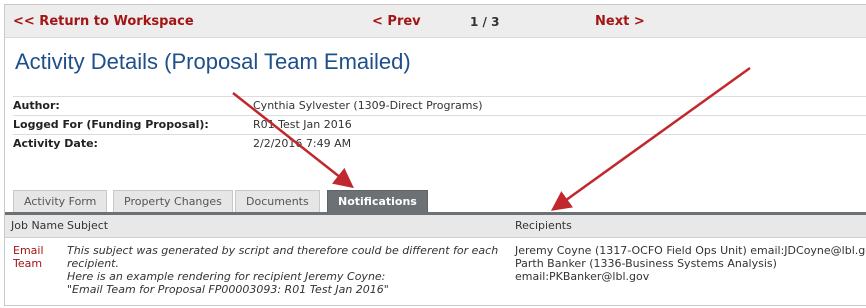  Describe the element at coordinates (28, 263) in the screenshot. I see `job-name-line: Team` at that location.